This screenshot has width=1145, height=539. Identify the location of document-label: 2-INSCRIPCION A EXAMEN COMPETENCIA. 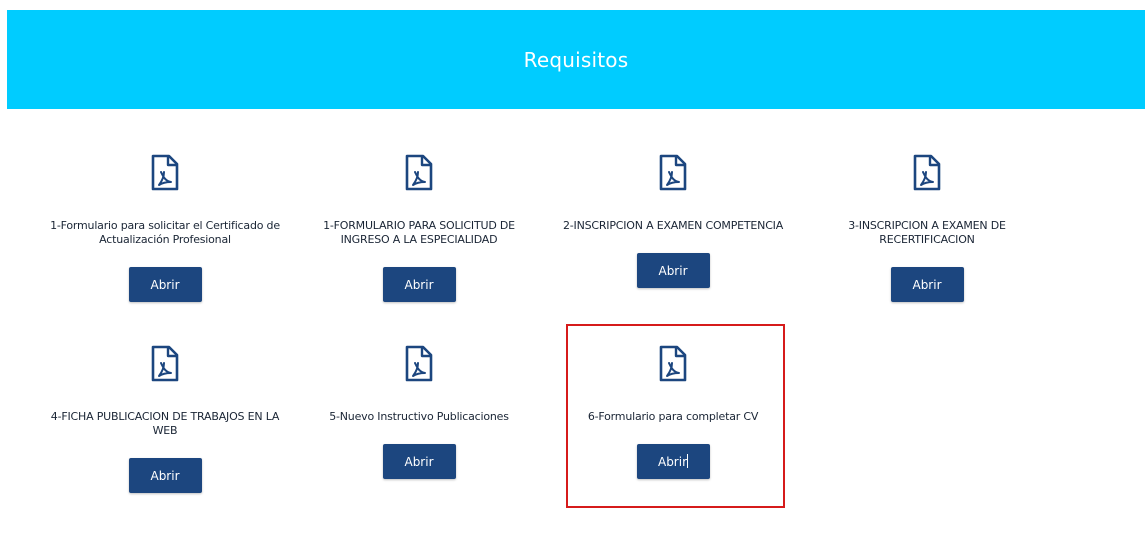
(673, 225).